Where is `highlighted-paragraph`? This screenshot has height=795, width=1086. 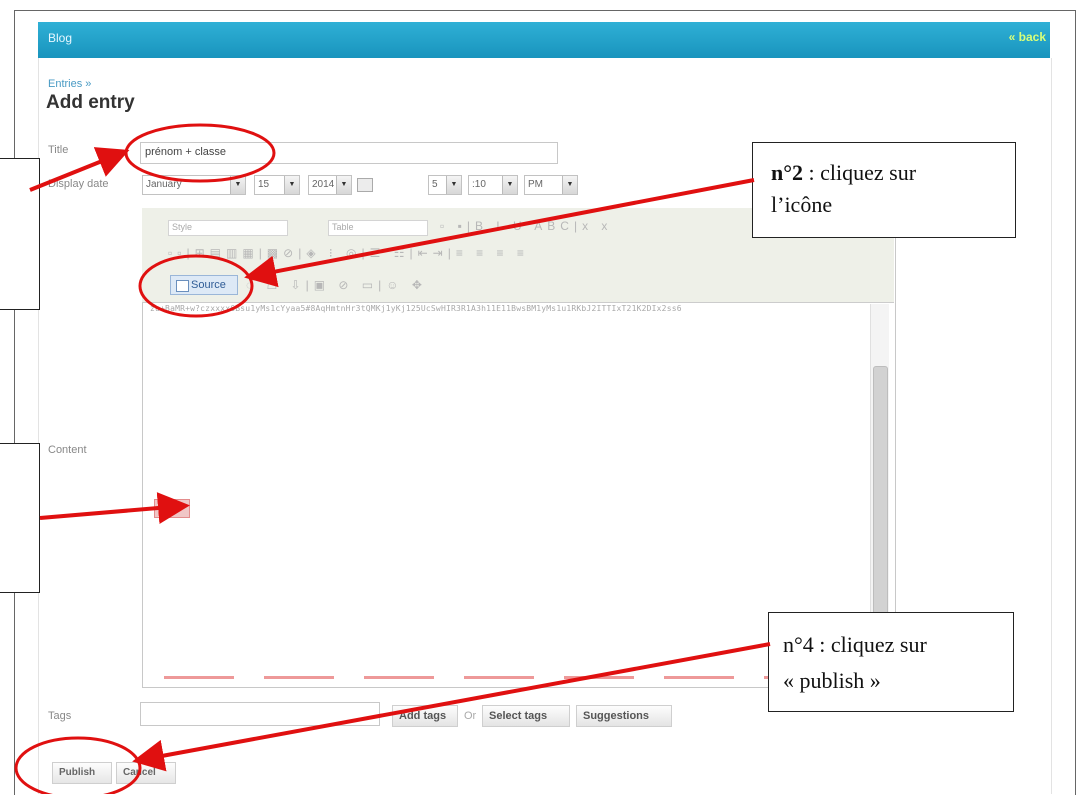 highlighted-paragraph is located at coordinates (172, 508).